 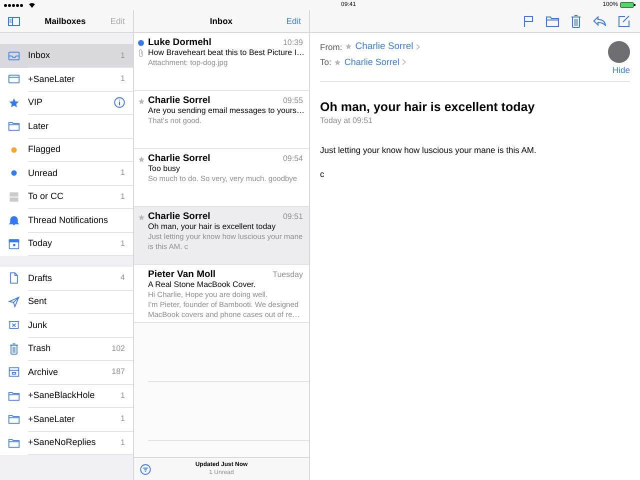 What do you see at coordinates (32, 5) in the screenshot?
I see `wifi-icon` at bounding box center [32, 5].